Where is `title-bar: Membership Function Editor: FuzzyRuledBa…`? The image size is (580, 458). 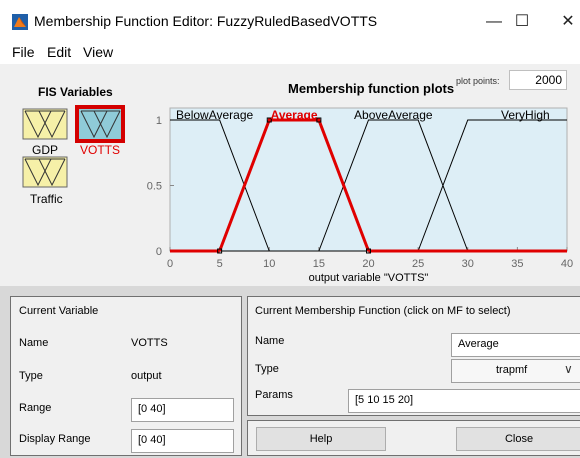
title-bar: Membership Function Editor: FuzzyRuledBa… is located at coordinates (290, 22).